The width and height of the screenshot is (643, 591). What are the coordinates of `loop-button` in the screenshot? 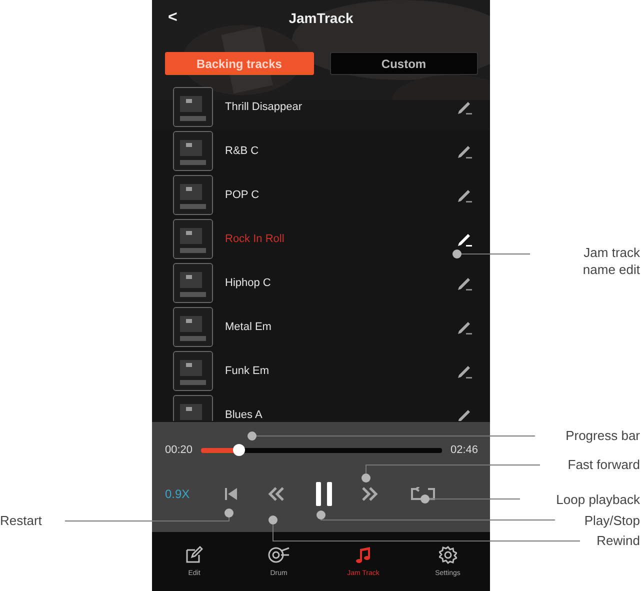 It's located at (423, 494).